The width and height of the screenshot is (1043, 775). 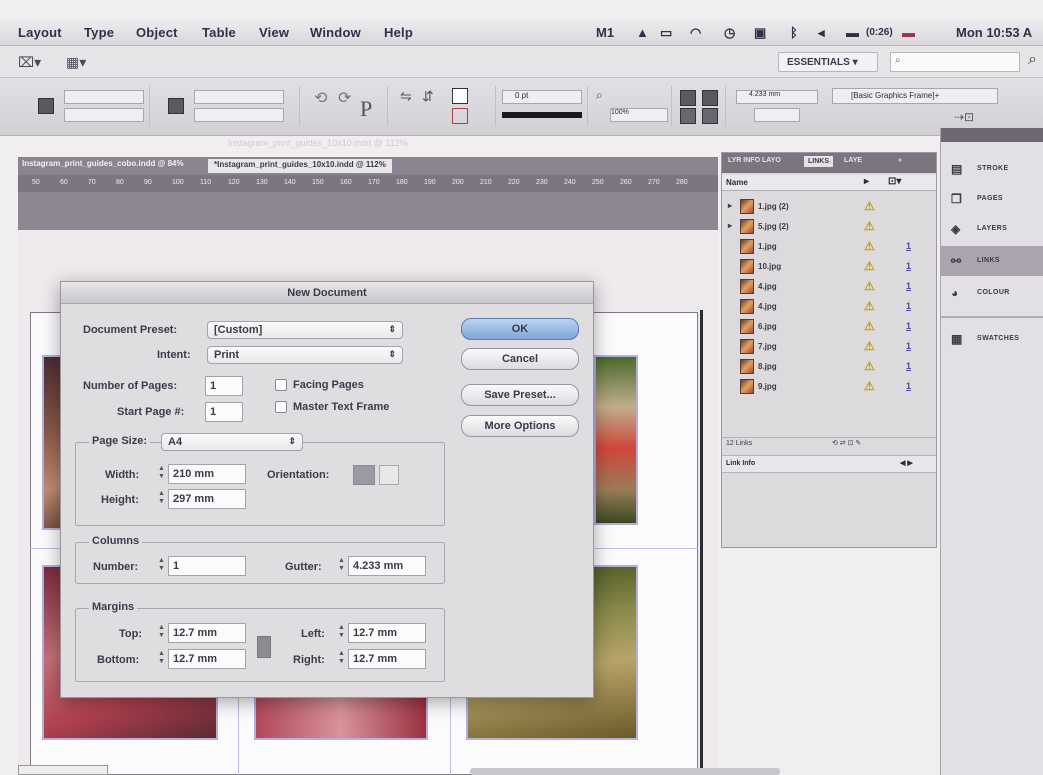 I want to click on constrain-icon, so click(x=176, y=106).